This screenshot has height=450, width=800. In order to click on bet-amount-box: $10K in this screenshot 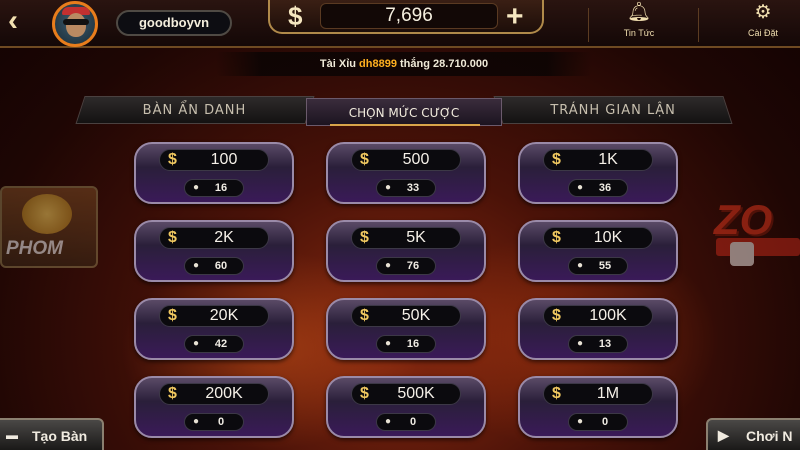, I will do `click(598, 238)`.